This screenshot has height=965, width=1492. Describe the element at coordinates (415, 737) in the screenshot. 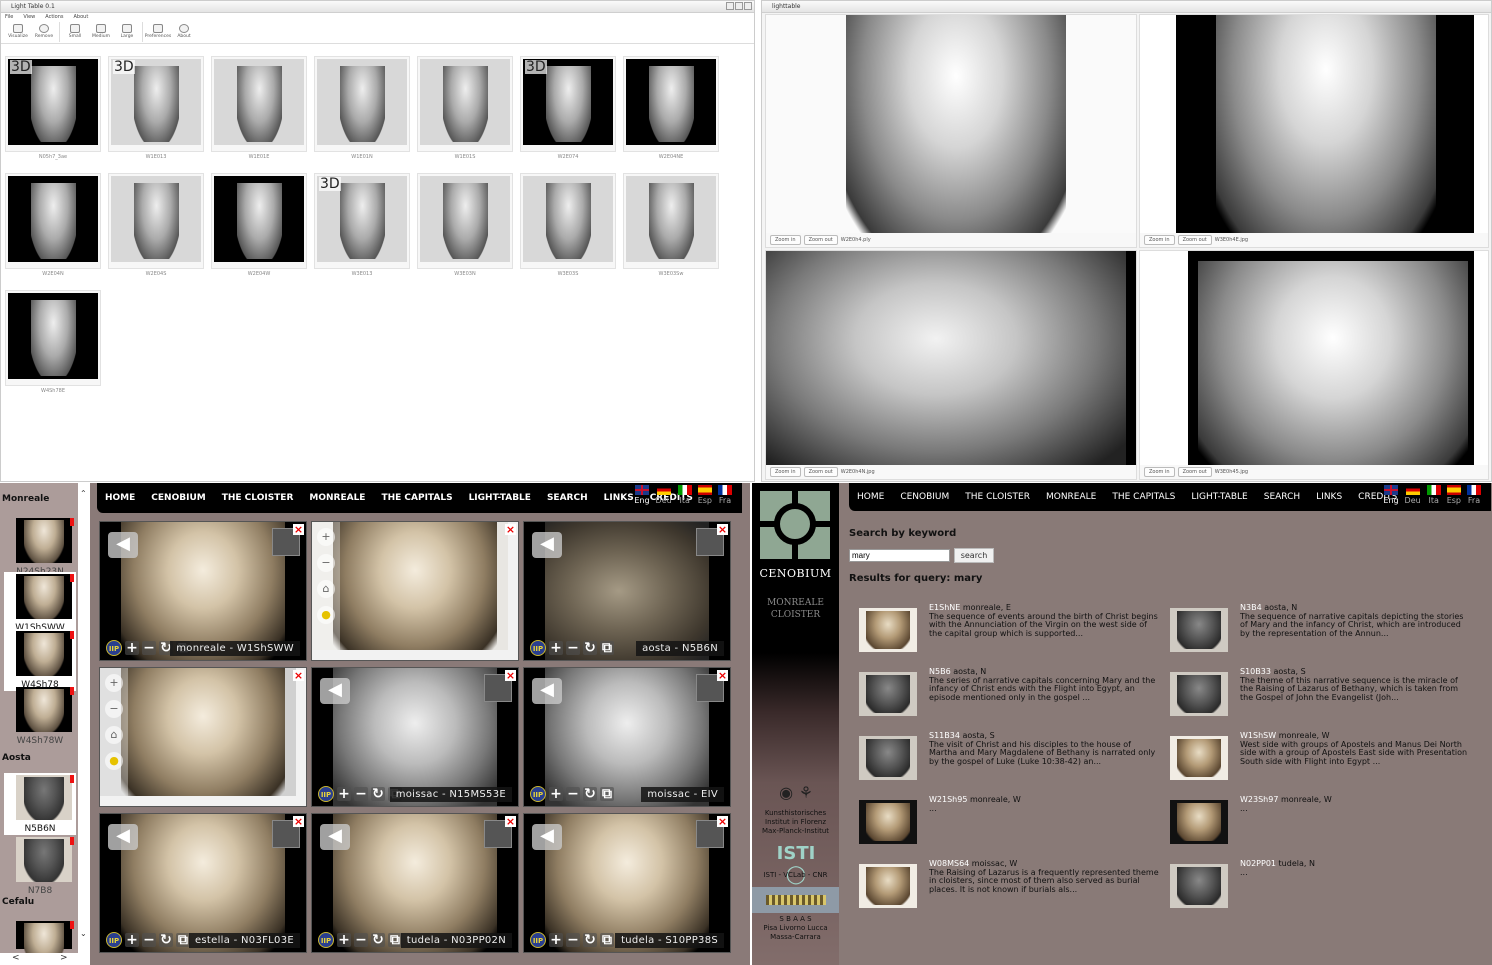

I see `capital-viewer-tile: ◀IIP+−↻⧉×moissac - N15MS53E` at that location.